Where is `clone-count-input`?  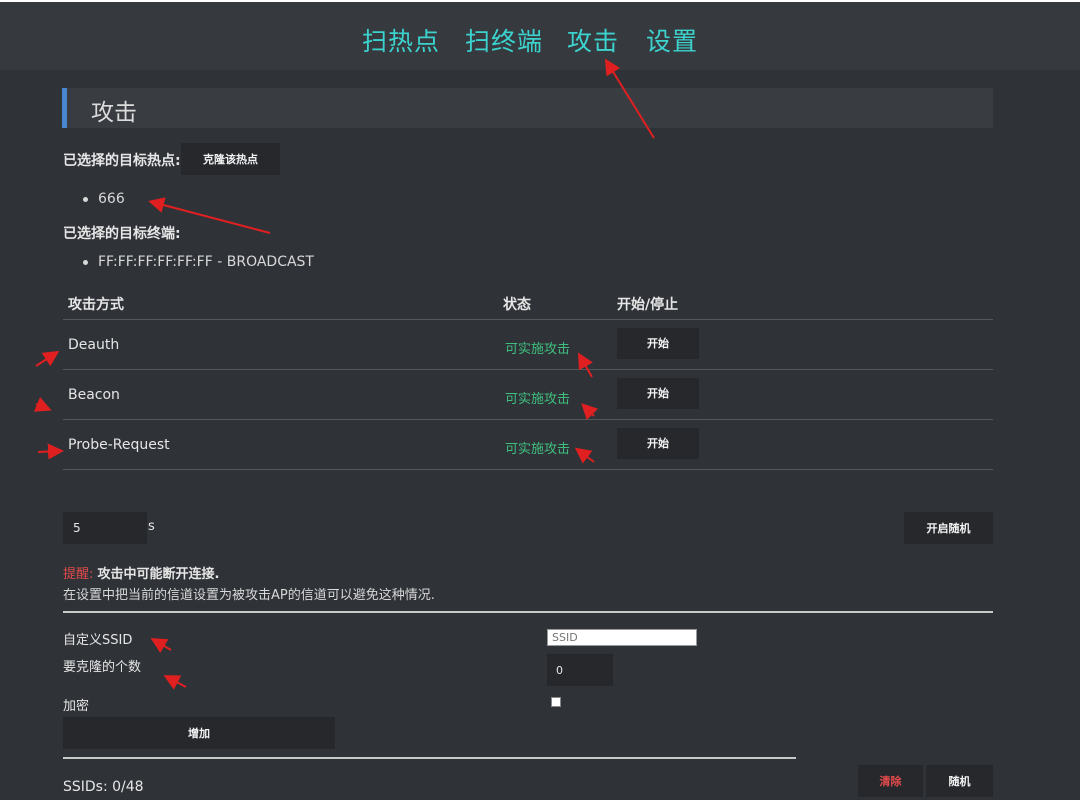
clone-count-input is located at coordinates (580, 670).